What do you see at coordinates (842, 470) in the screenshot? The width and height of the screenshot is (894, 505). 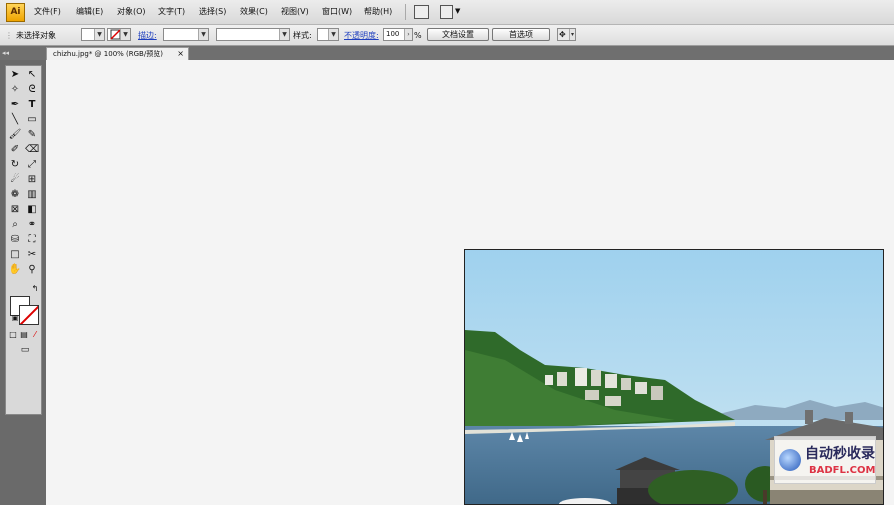 I see `watermark-site: BADFL.COM` at bounding box center [842, 470].